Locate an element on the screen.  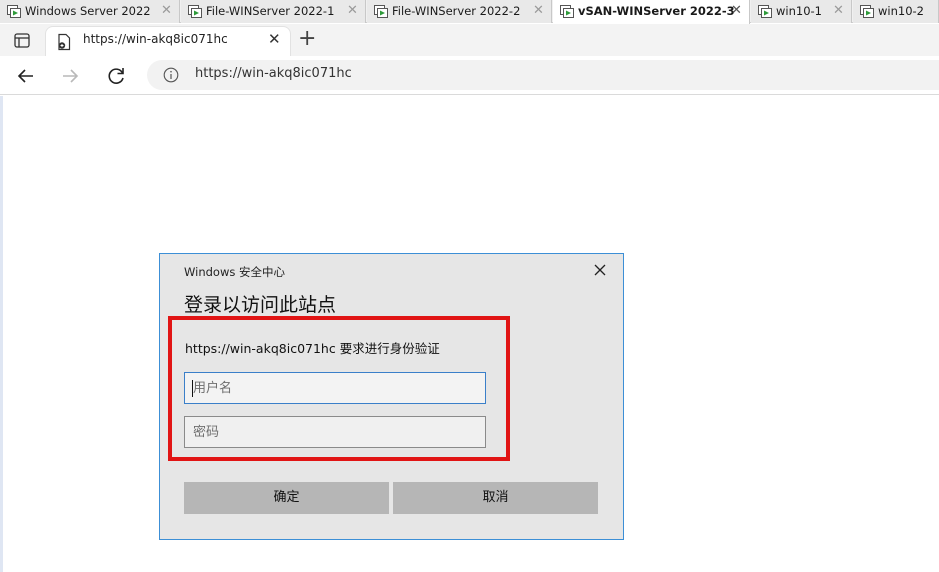
tab-actions-icon is located at coordinates (22, 41).